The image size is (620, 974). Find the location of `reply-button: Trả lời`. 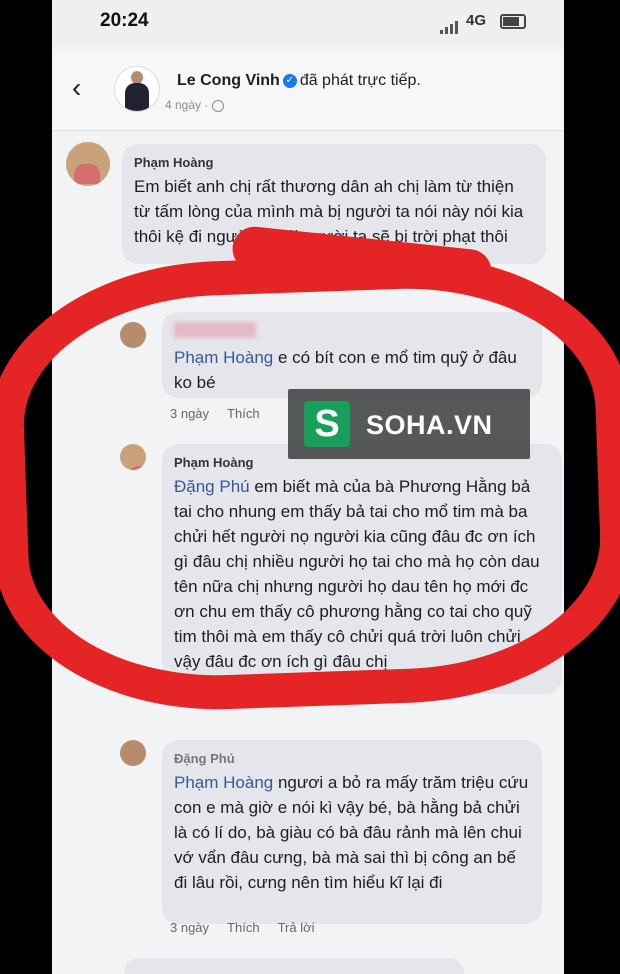

reply-button: Trả lời is located at coordinates (296, 927).